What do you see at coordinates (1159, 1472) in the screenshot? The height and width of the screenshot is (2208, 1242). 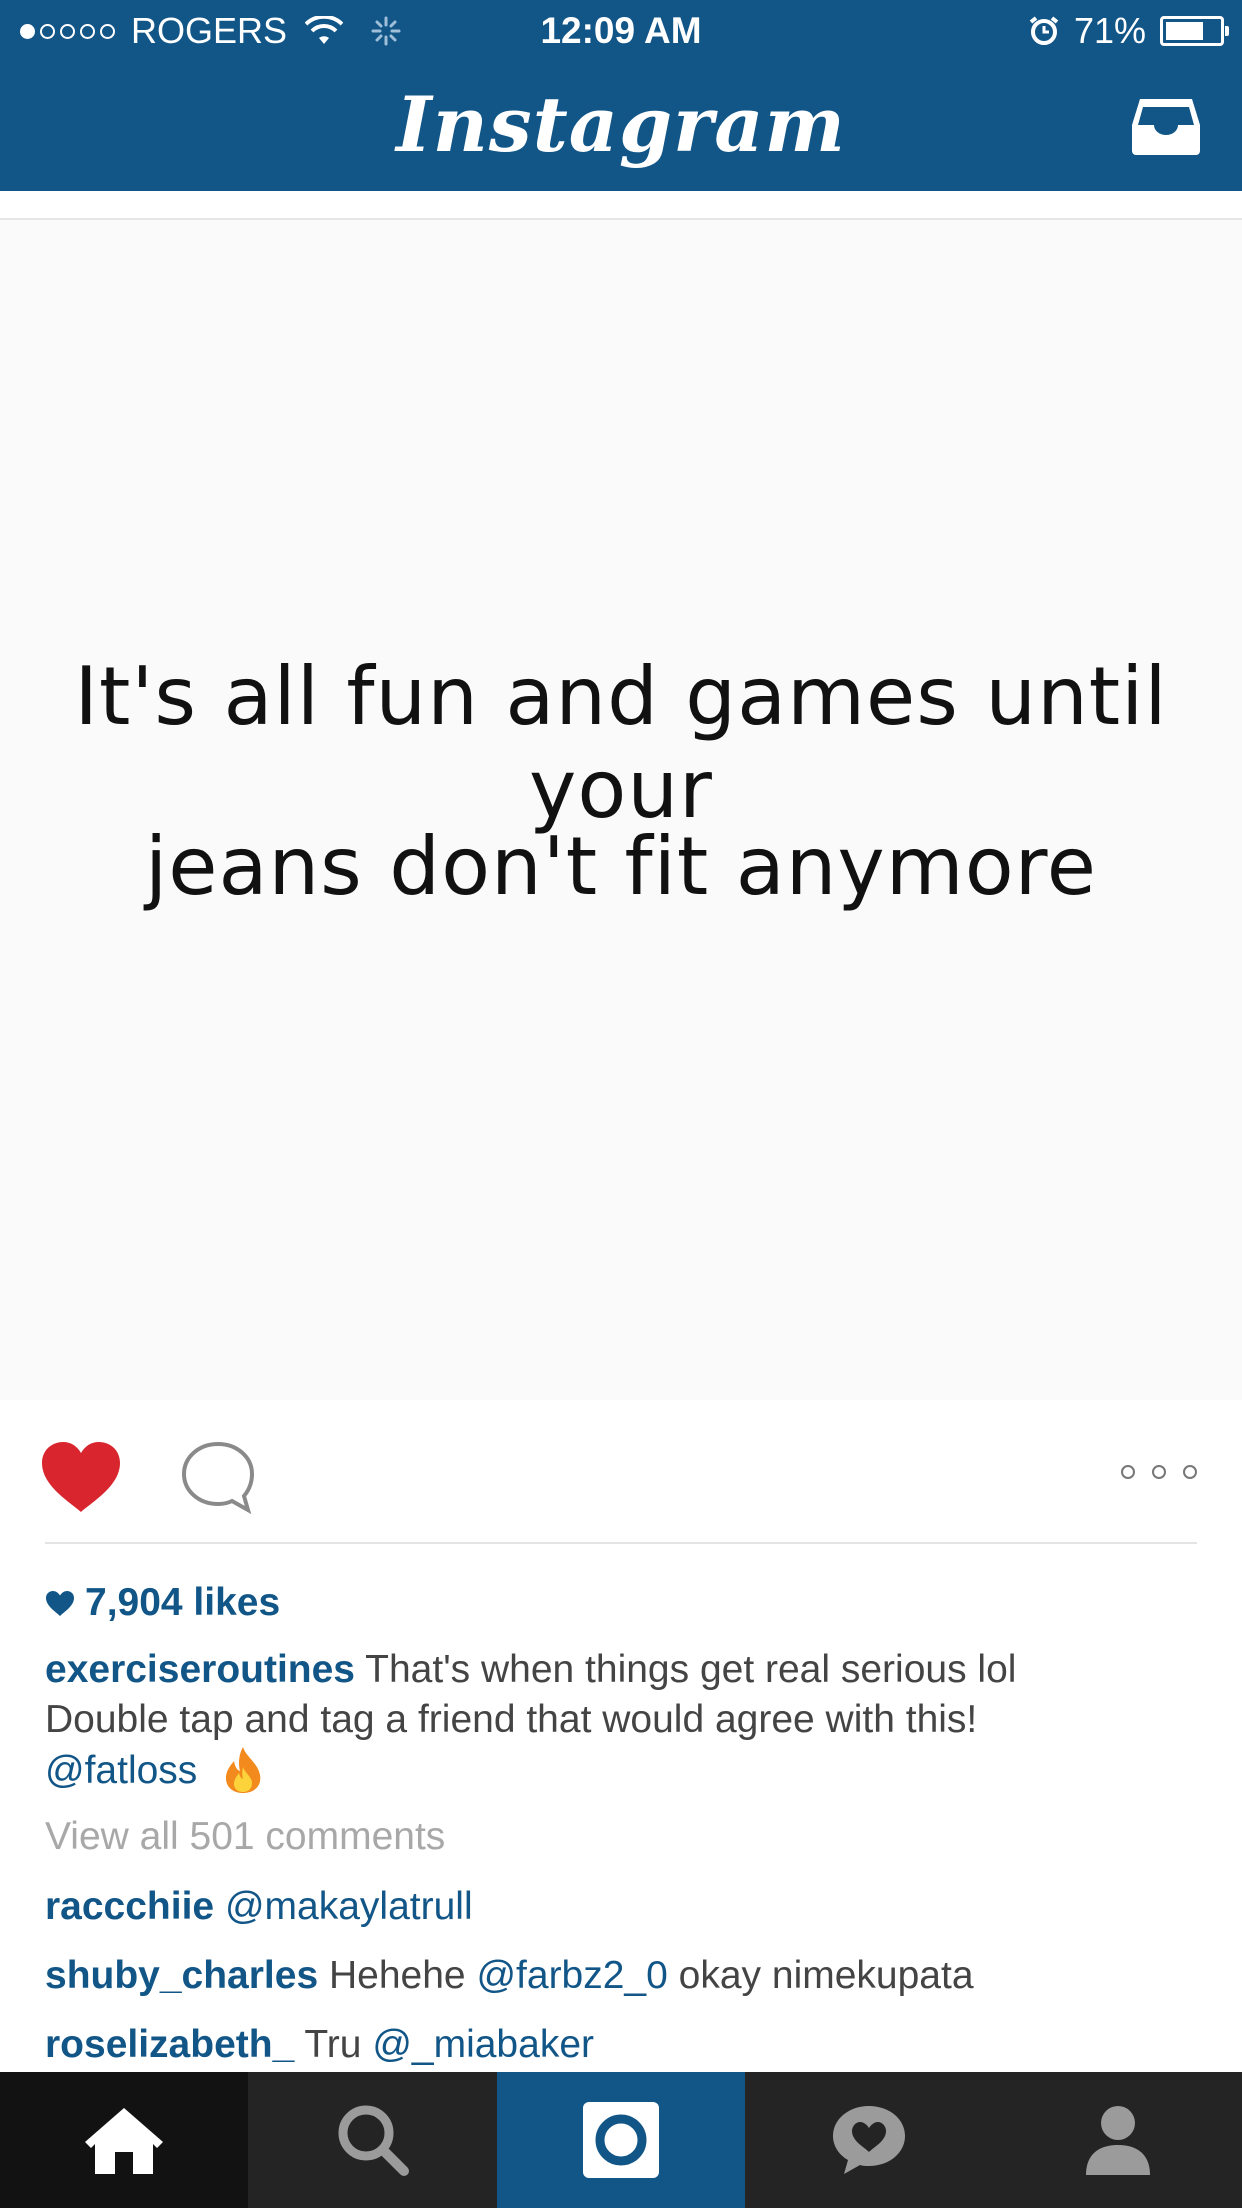 I see `more-options-icon` at bounding box center [1159, 1472].